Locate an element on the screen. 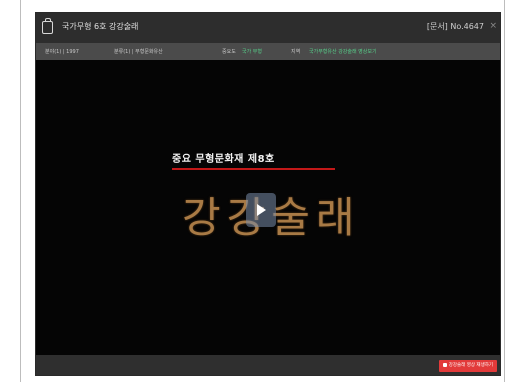 The height and width of the screenshot is (382, 511). info-category: 분야(1) | 1997 is located at coordinates (62, 52).